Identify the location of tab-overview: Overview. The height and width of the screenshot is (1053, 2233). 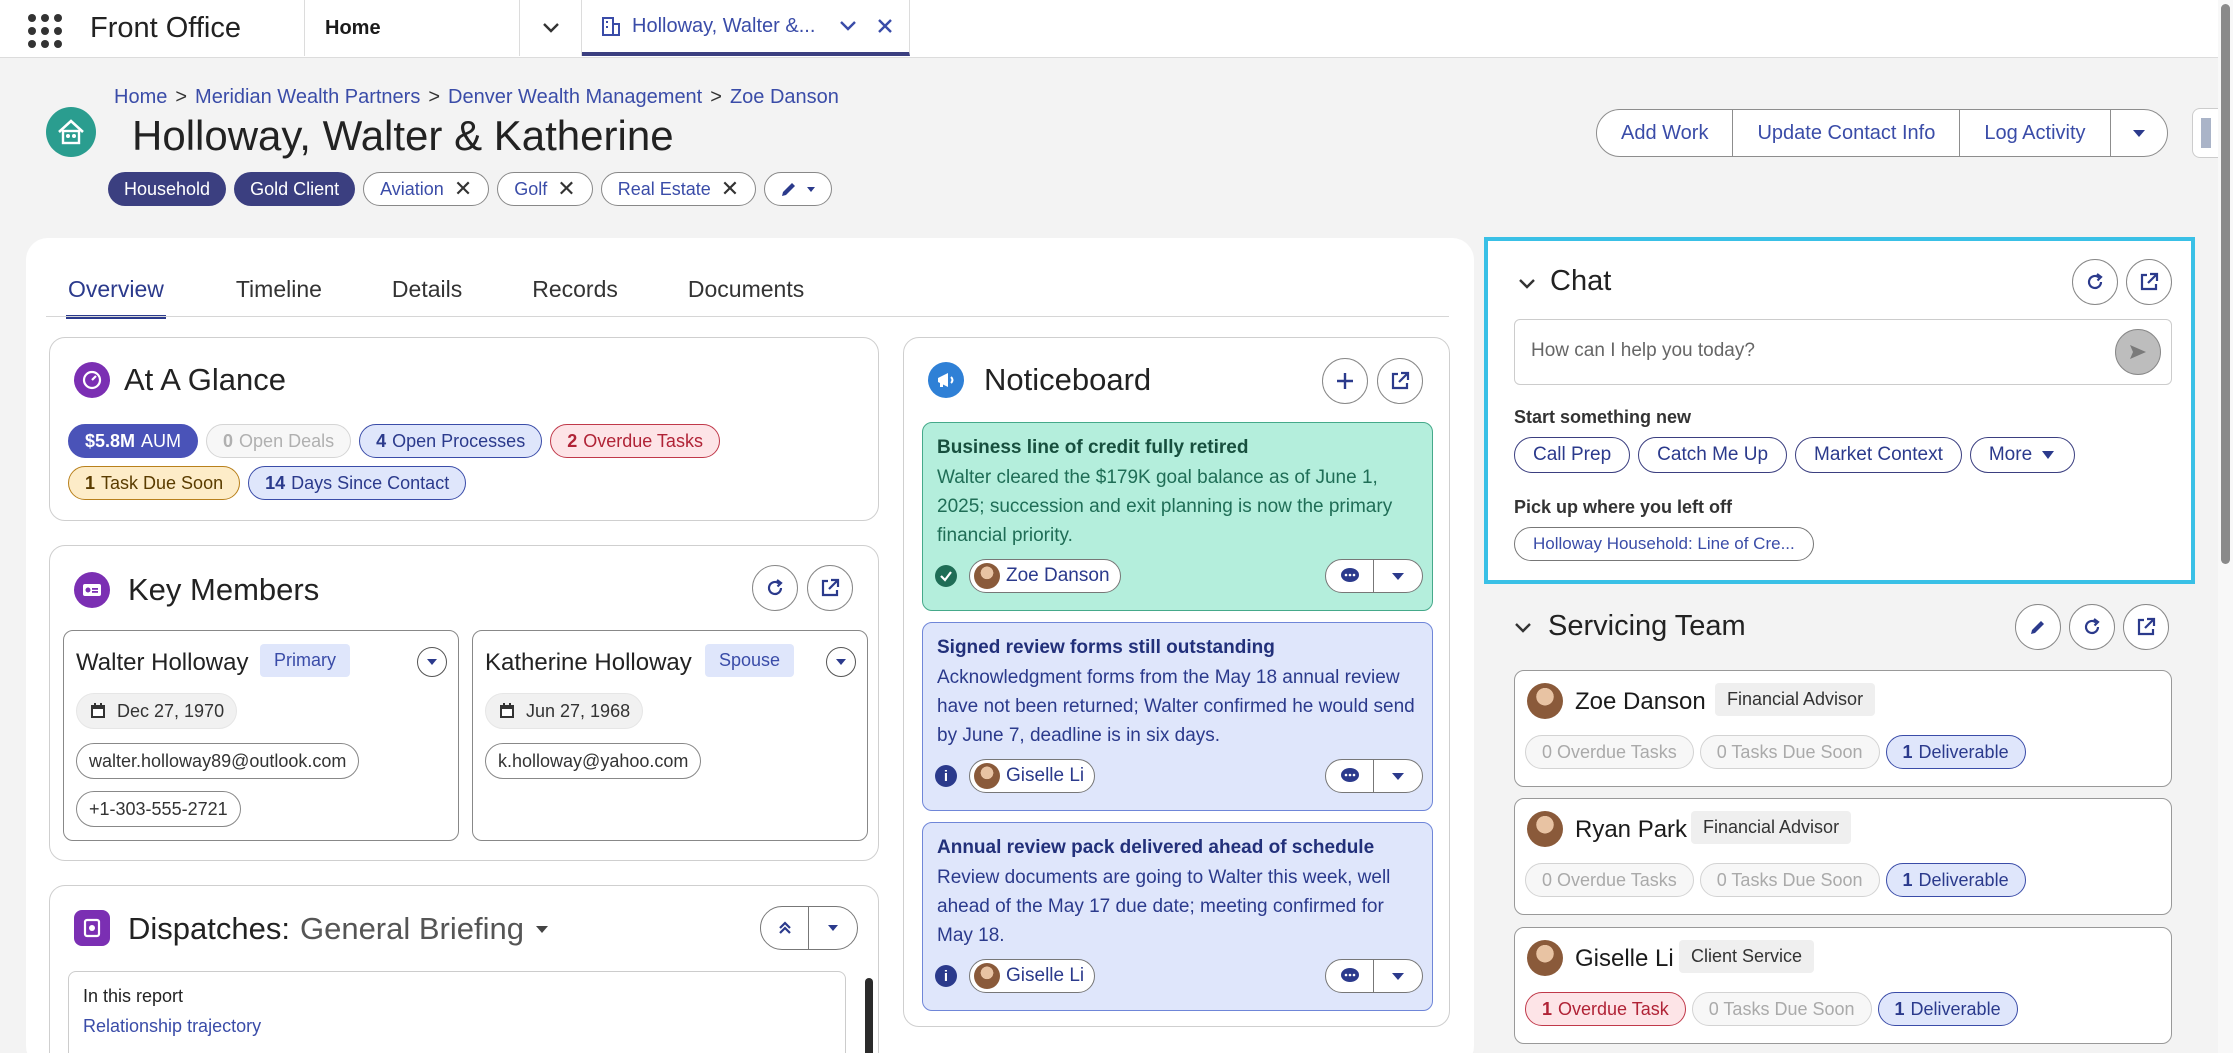
(116, 297).